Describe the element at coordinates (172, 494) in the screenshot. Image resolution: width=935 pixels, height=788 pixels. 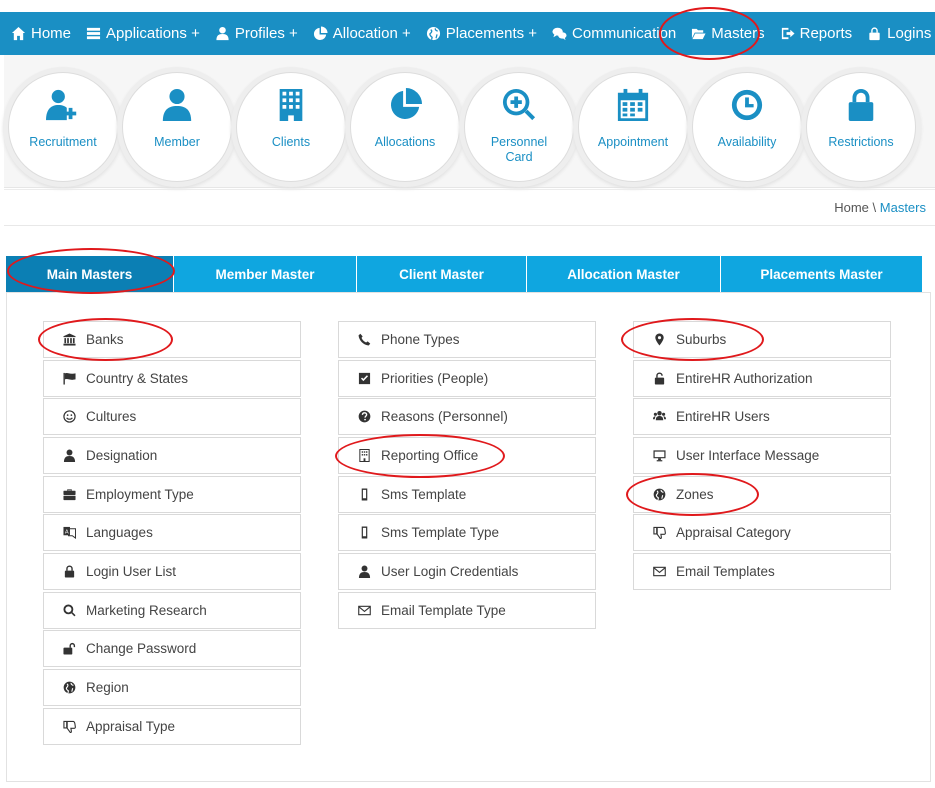
I see `master-employment-type: Employment Type` at that location.